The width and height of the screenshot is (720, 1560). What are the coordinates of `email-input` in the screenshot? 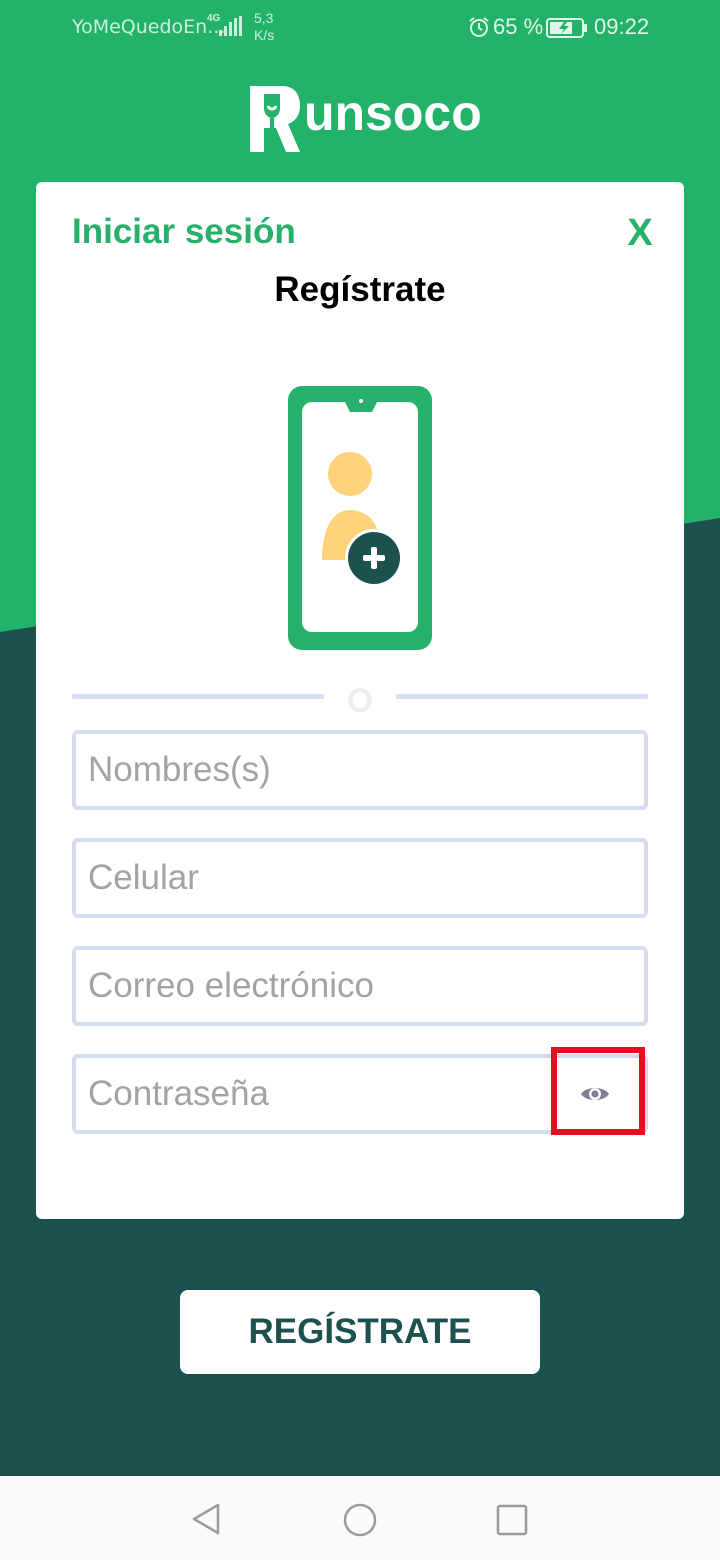 It's located at (358, 986).